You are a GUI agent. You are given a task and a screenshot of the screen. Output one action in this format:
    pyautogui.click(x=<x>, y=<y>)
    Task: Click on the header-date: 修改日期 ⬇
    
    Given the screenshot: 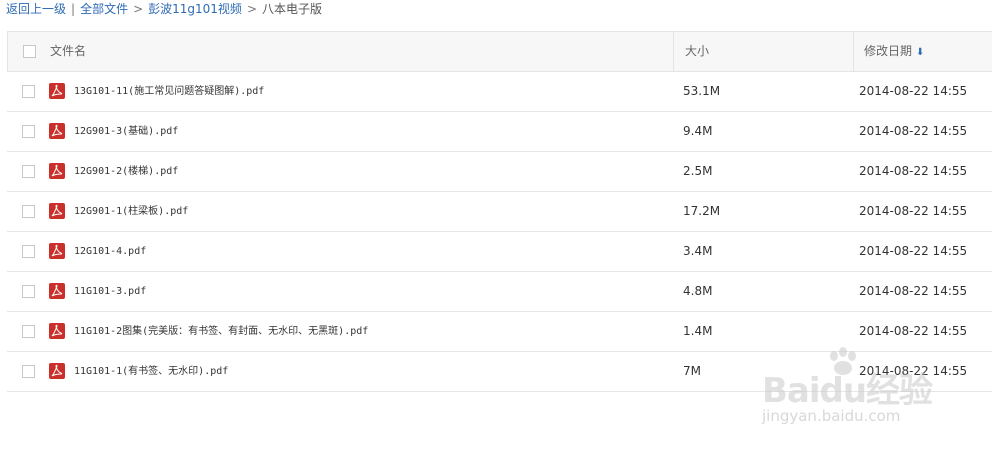 What is the action you would take?
    pyautogui.click(x=922, y=51)
    